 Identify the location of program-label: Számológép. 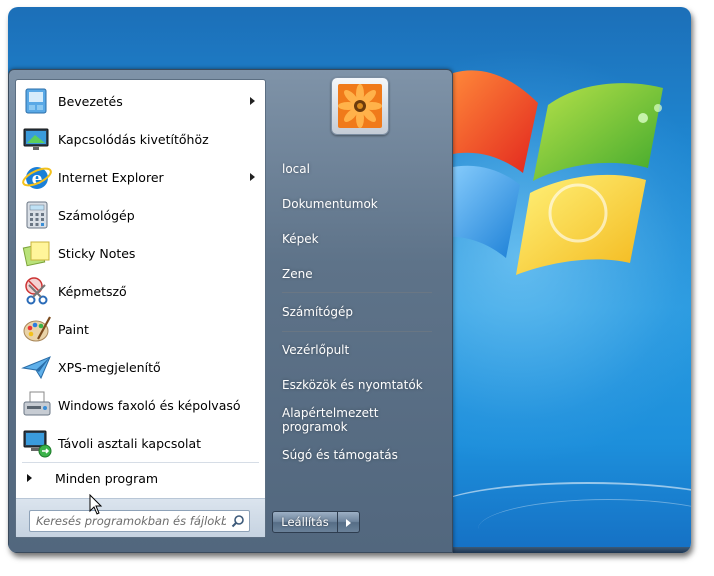
(96, 215).